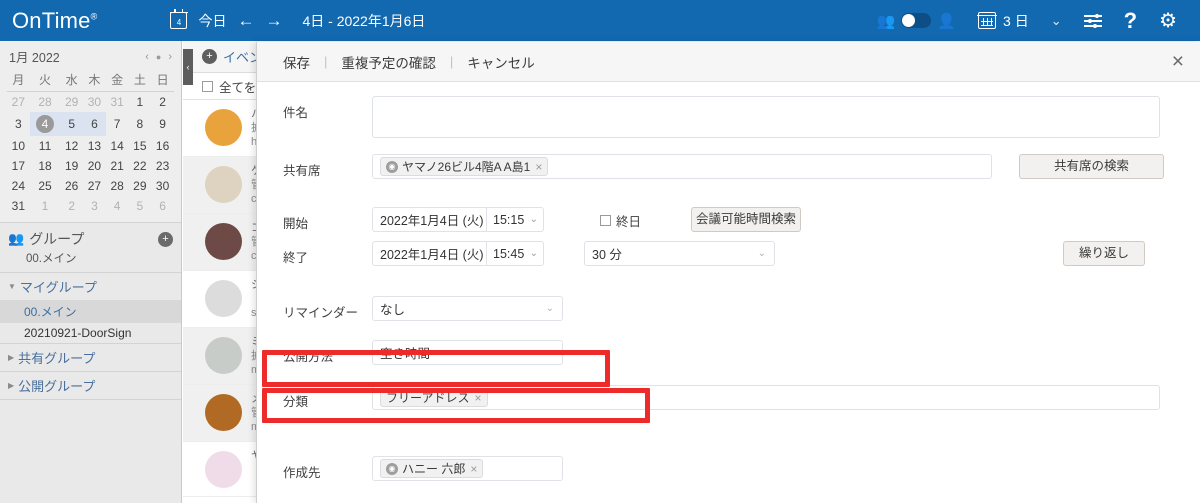  What do you see at coordinates (766, 117) in the screenshot?
I see `subject-input` at bounding box center [766, 117].